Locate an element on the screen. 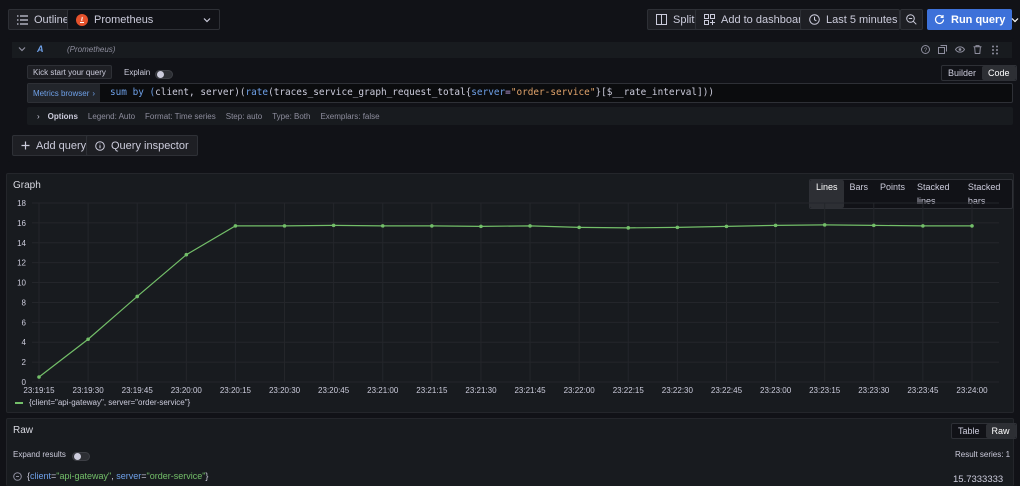 This screenshot has width=1020, height=486. code-mode-button: Code is located at coordinates (999, 73).